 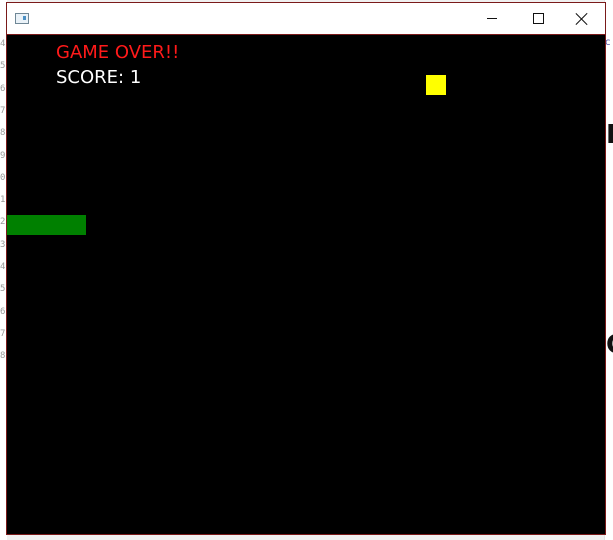 What do you see at coordinates (306, 19) in the screenshot?
I see `title-bar` at bounding box center [306, 19].